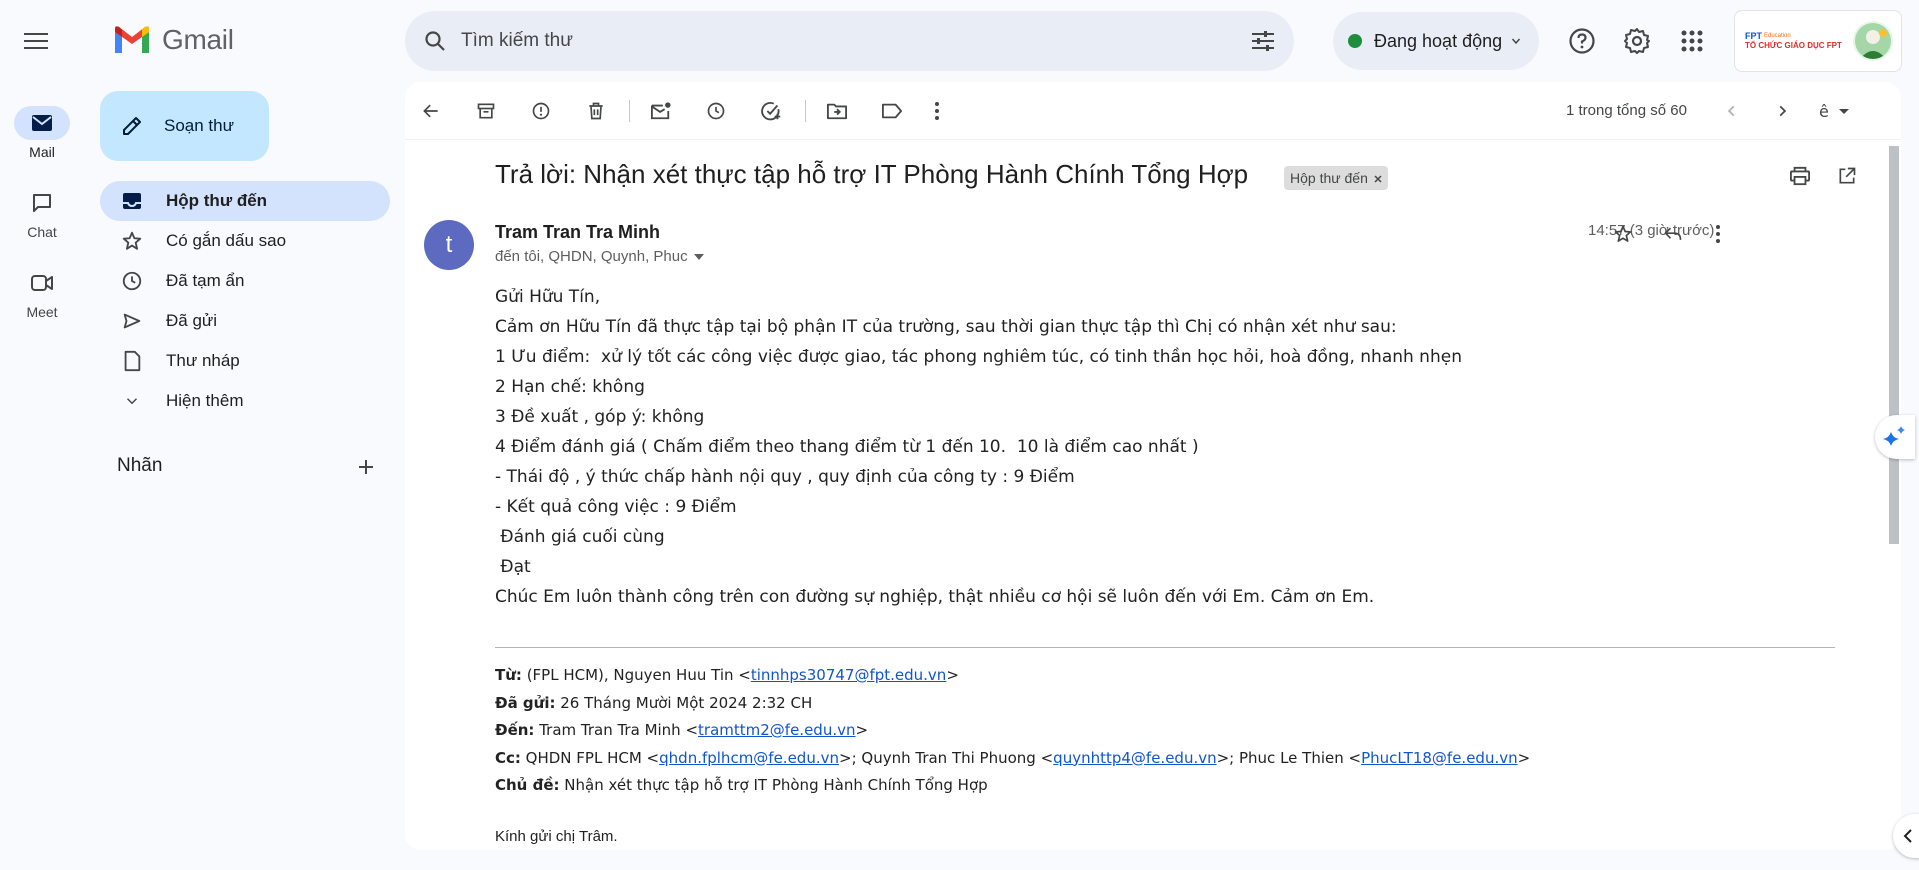  What do you see at coordinates (1439, 758) in the screenshot?
I see `cc-email-link: PhucLT18@fe.edu.vn` at bounding box center [1439, 758].